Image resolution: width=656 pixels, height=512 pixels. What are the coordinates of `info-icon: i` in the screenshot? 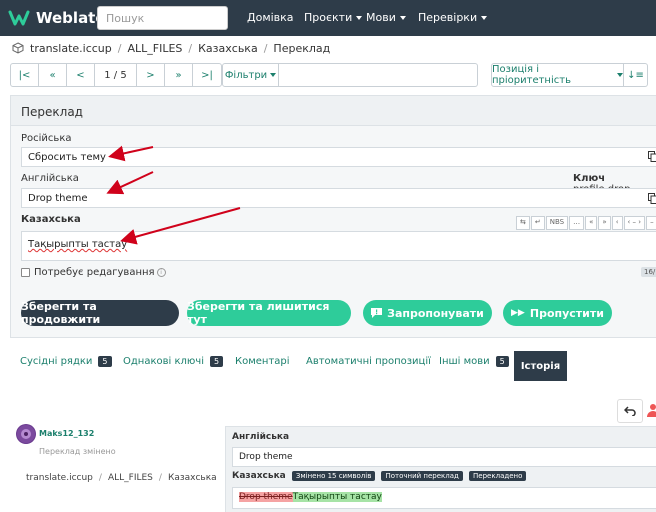 It's located at (161, 272).